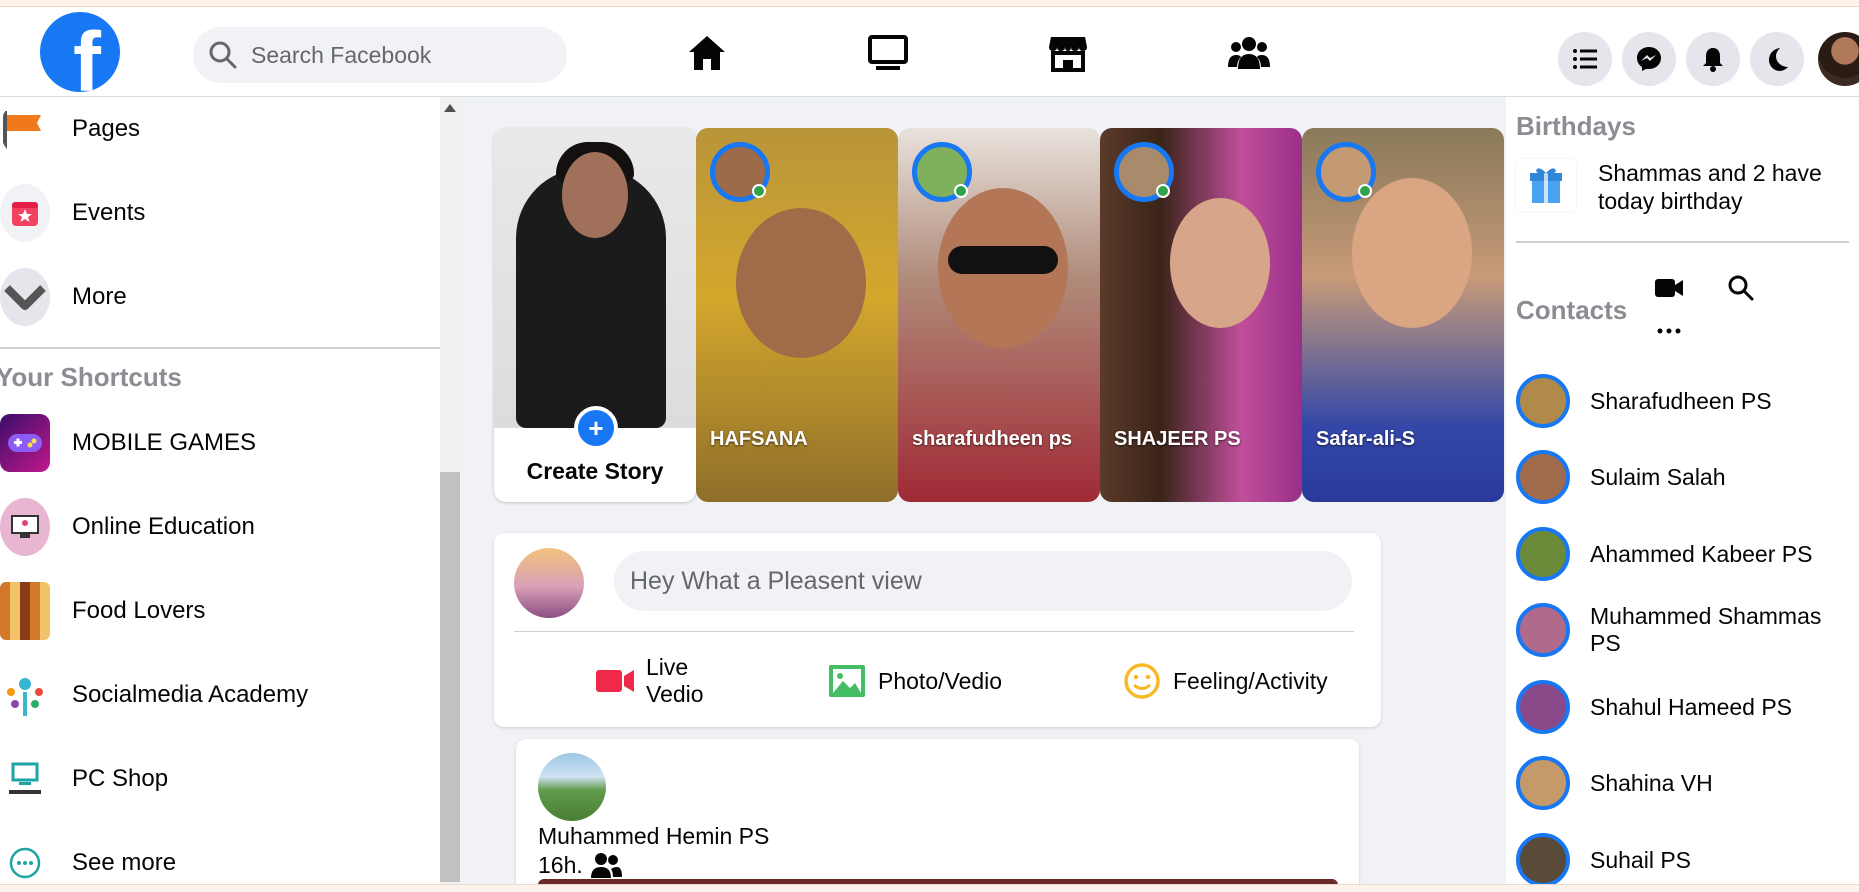  I want to click on food-icon, so click(25, 611).